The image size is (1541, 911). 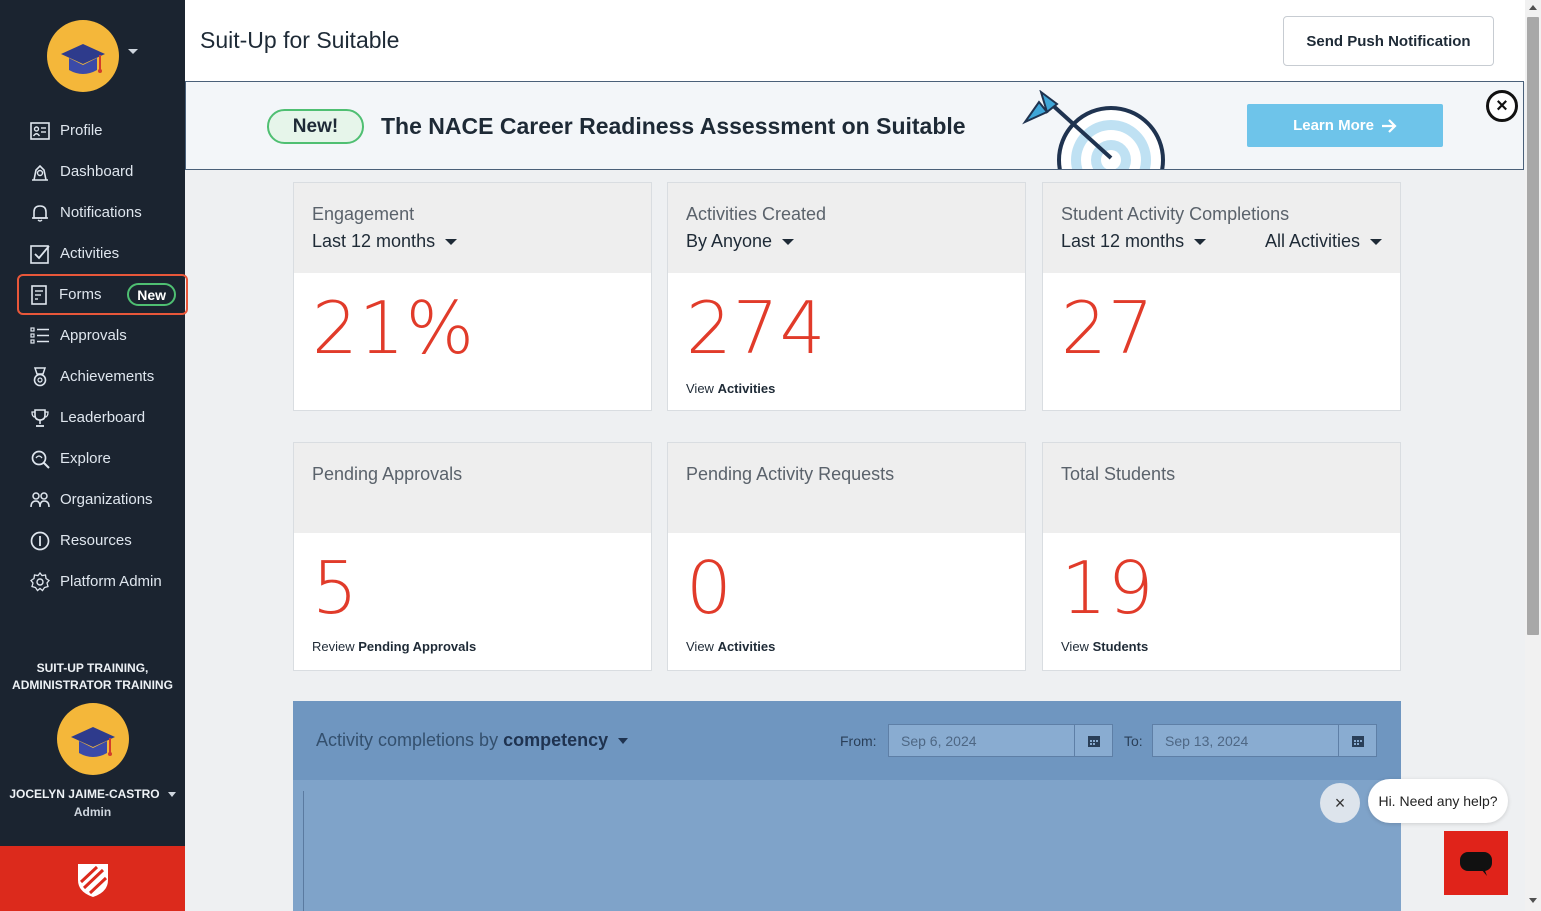 What do you see at coordinates (40, 213) in the screenshot?
I see `bell-icon` at bounding box center [40, 213].